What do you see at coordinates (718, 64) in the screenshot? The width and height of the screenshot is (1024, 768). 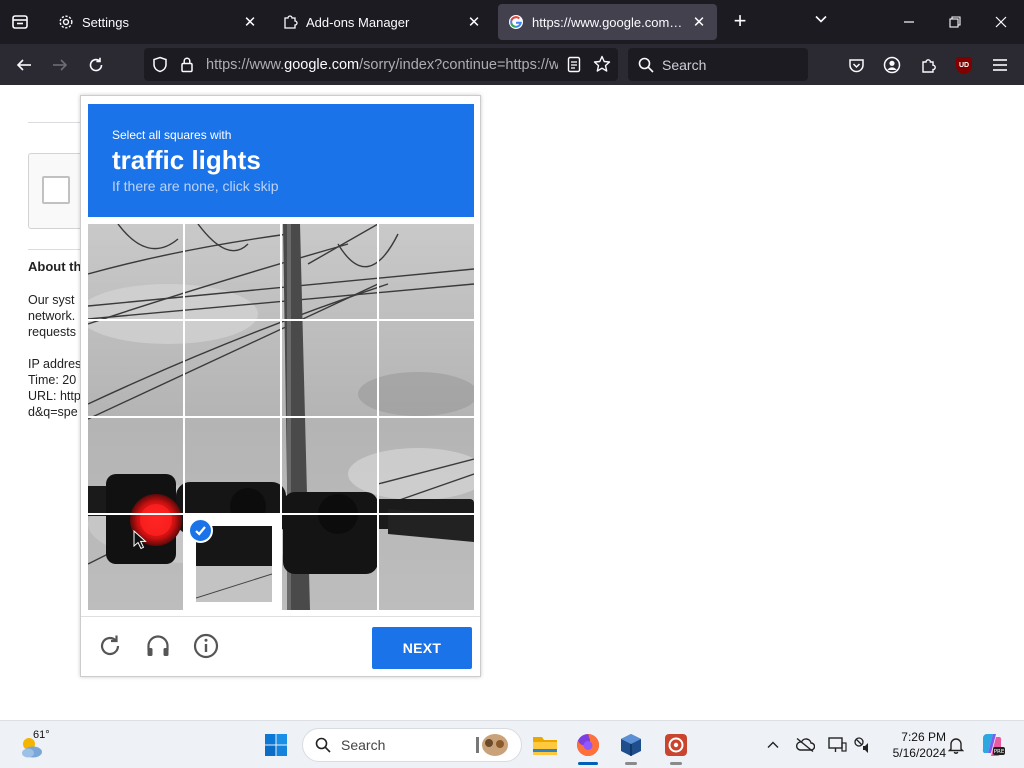 I see `search-bar: Search` at bounding box center [718, 64].